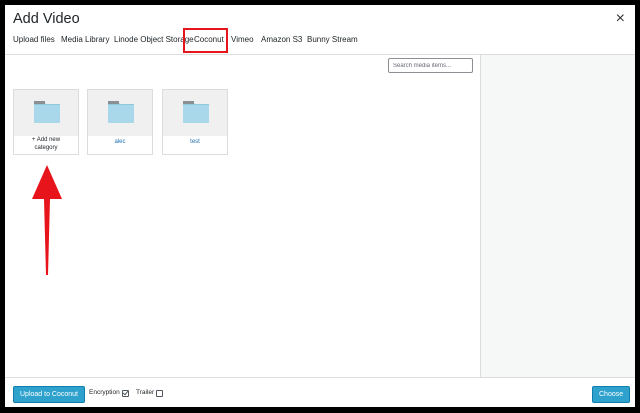 This screenshot has height=413, width=640. What do you see at coordinates (620, 19) in the screenshot?
I see `close-icon: ×` at bounding box center [620, 19].